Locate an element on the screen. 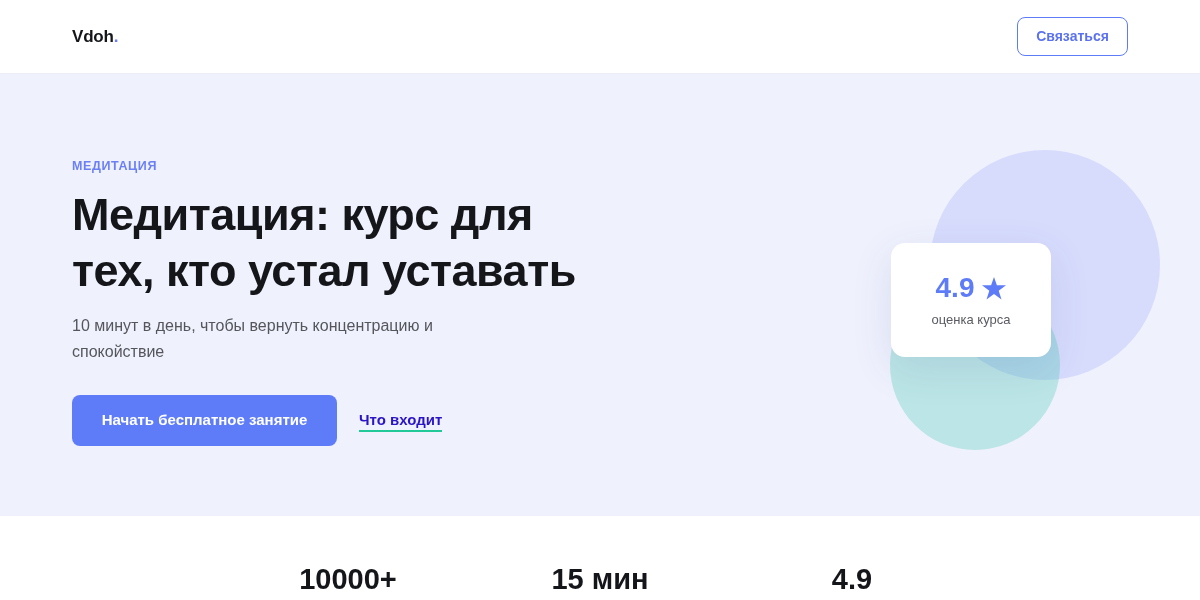 This screenshot has height=600, width=1200. rating-label: оценка курса is located at coordinates (971, 320).